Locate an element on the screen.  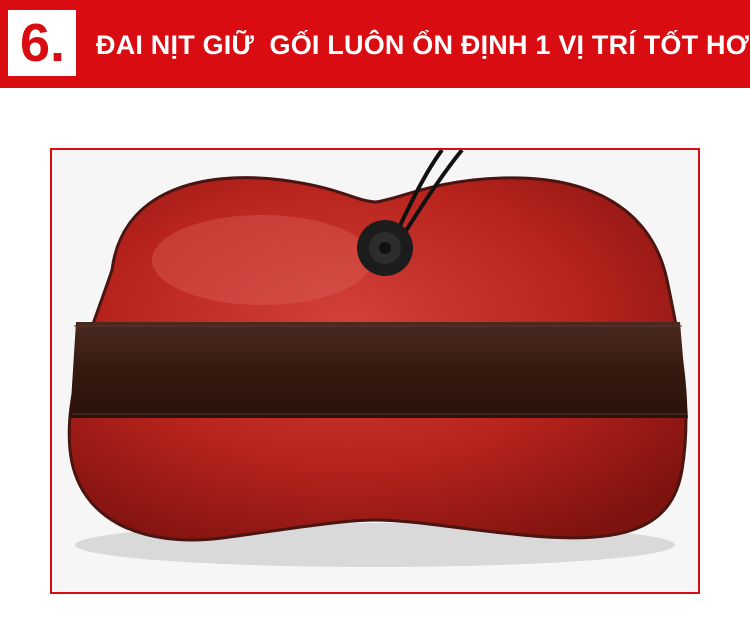
step-number-badge: 6. is located at coordinates (42, 43).